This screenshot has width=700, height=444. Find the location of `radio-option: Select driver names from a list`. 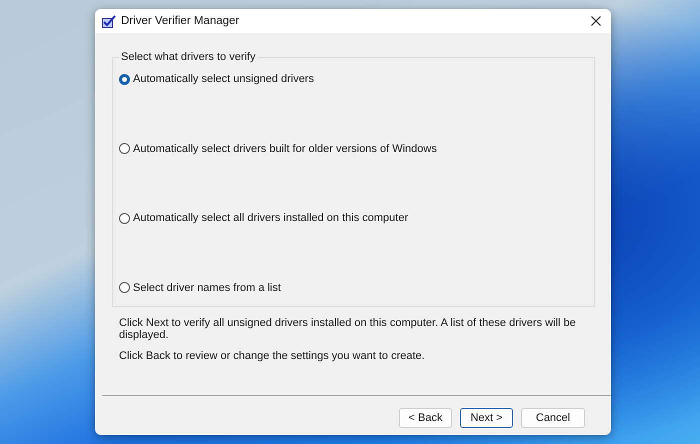

radio-option: Select driver names from a list is located at coordinates (200, 288).